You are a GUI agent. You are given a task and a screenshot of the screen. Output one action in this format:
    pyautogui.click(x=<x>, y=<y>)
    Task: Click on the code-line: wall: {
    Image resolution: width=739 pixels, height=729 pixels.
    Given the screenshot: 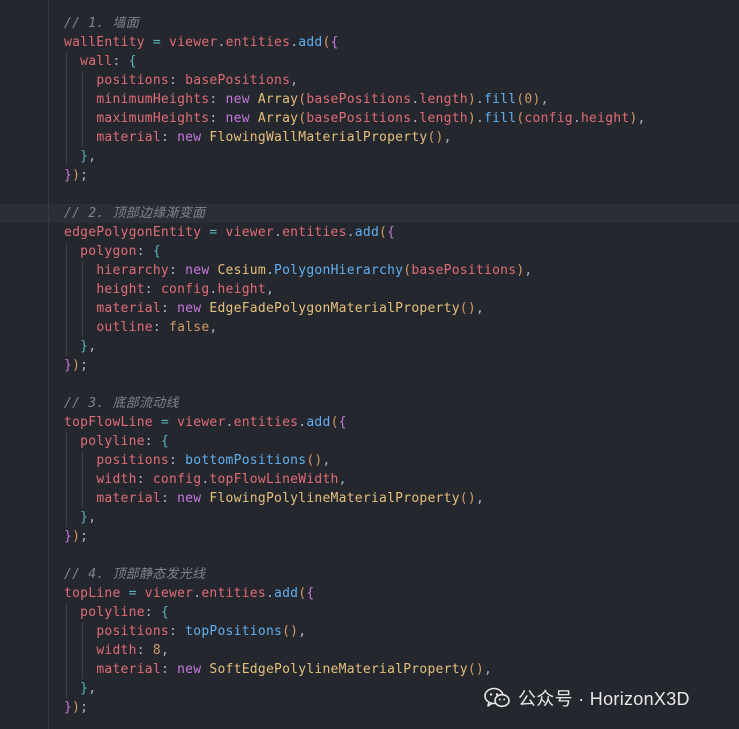 What is the action you would take?
    pyautogui.click(x=100, y=61)
    